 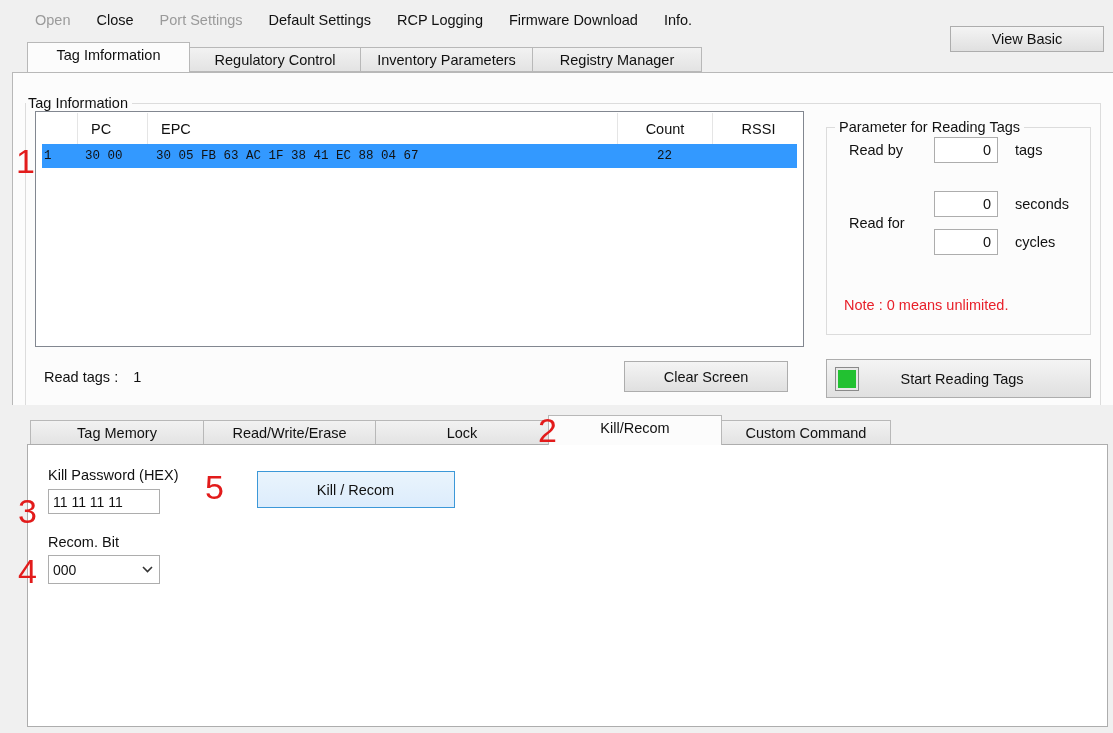 I want to click on menu-item: RCP Logging, so click(x=439, y=23).